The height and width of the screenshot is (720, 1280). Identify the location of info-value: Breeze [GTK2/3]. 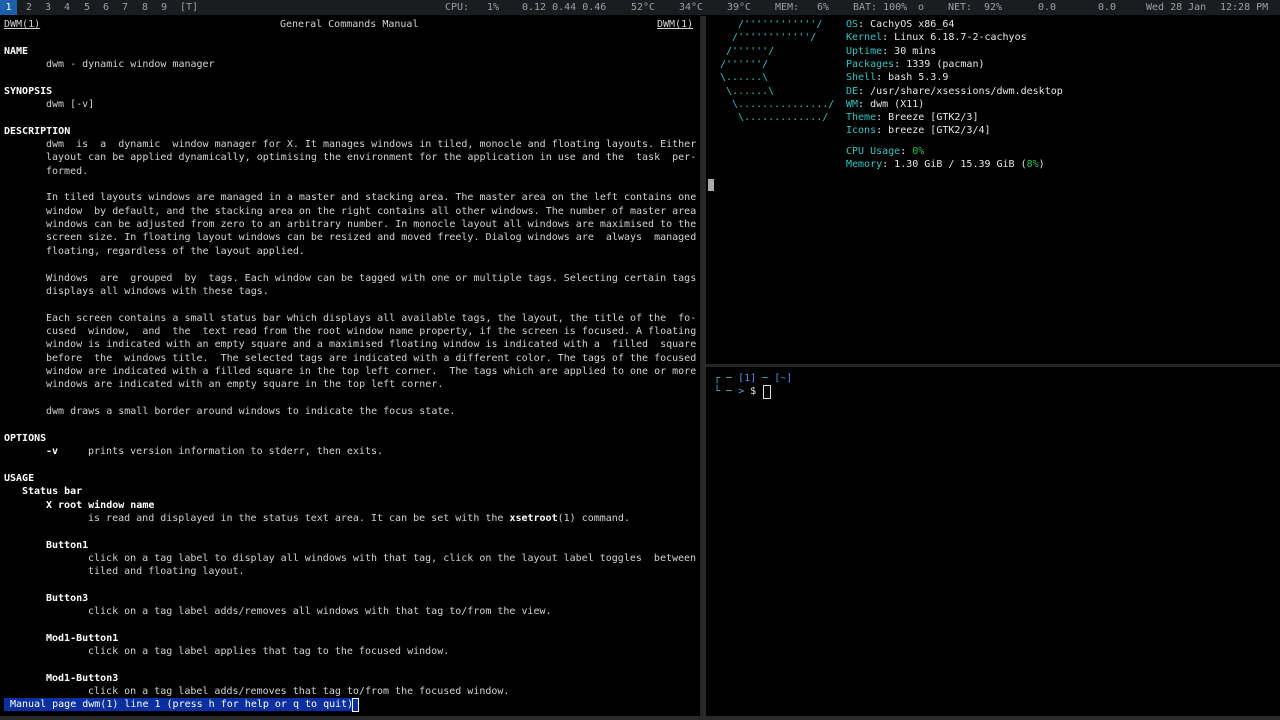
(933, 118).